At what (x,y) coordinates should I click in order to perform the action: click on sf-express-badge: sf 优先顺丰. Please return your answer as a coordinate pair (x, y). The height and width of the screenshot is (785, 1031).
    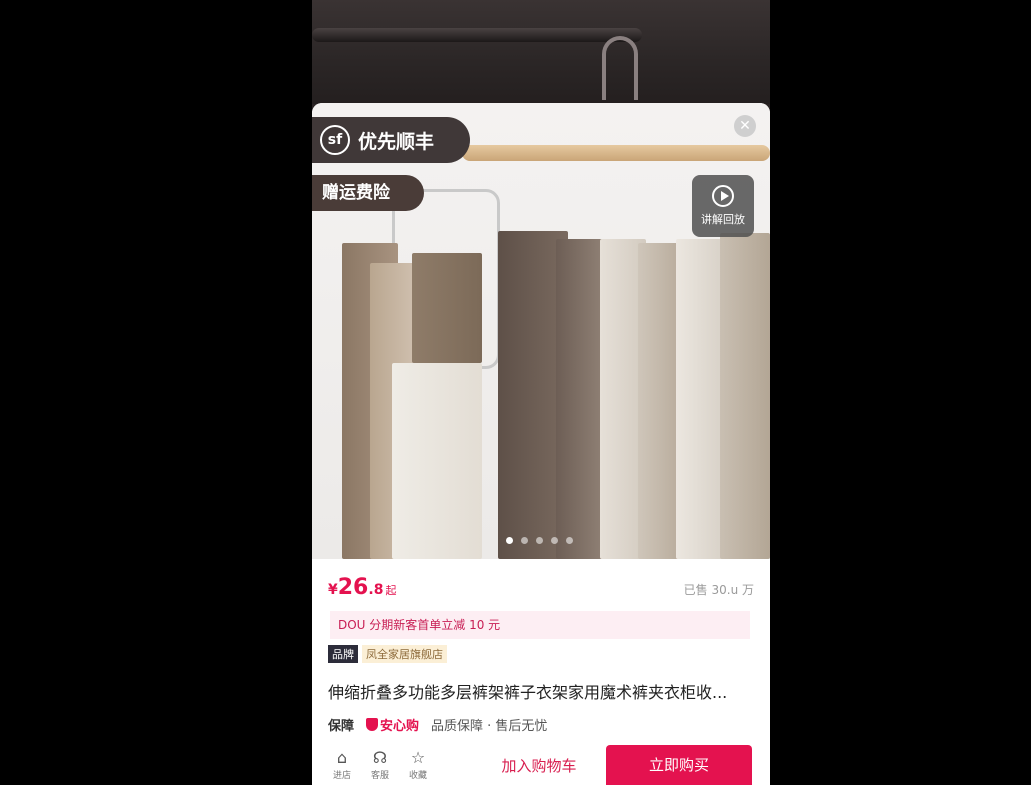
    Looking at the image, I should click on (391, 140).